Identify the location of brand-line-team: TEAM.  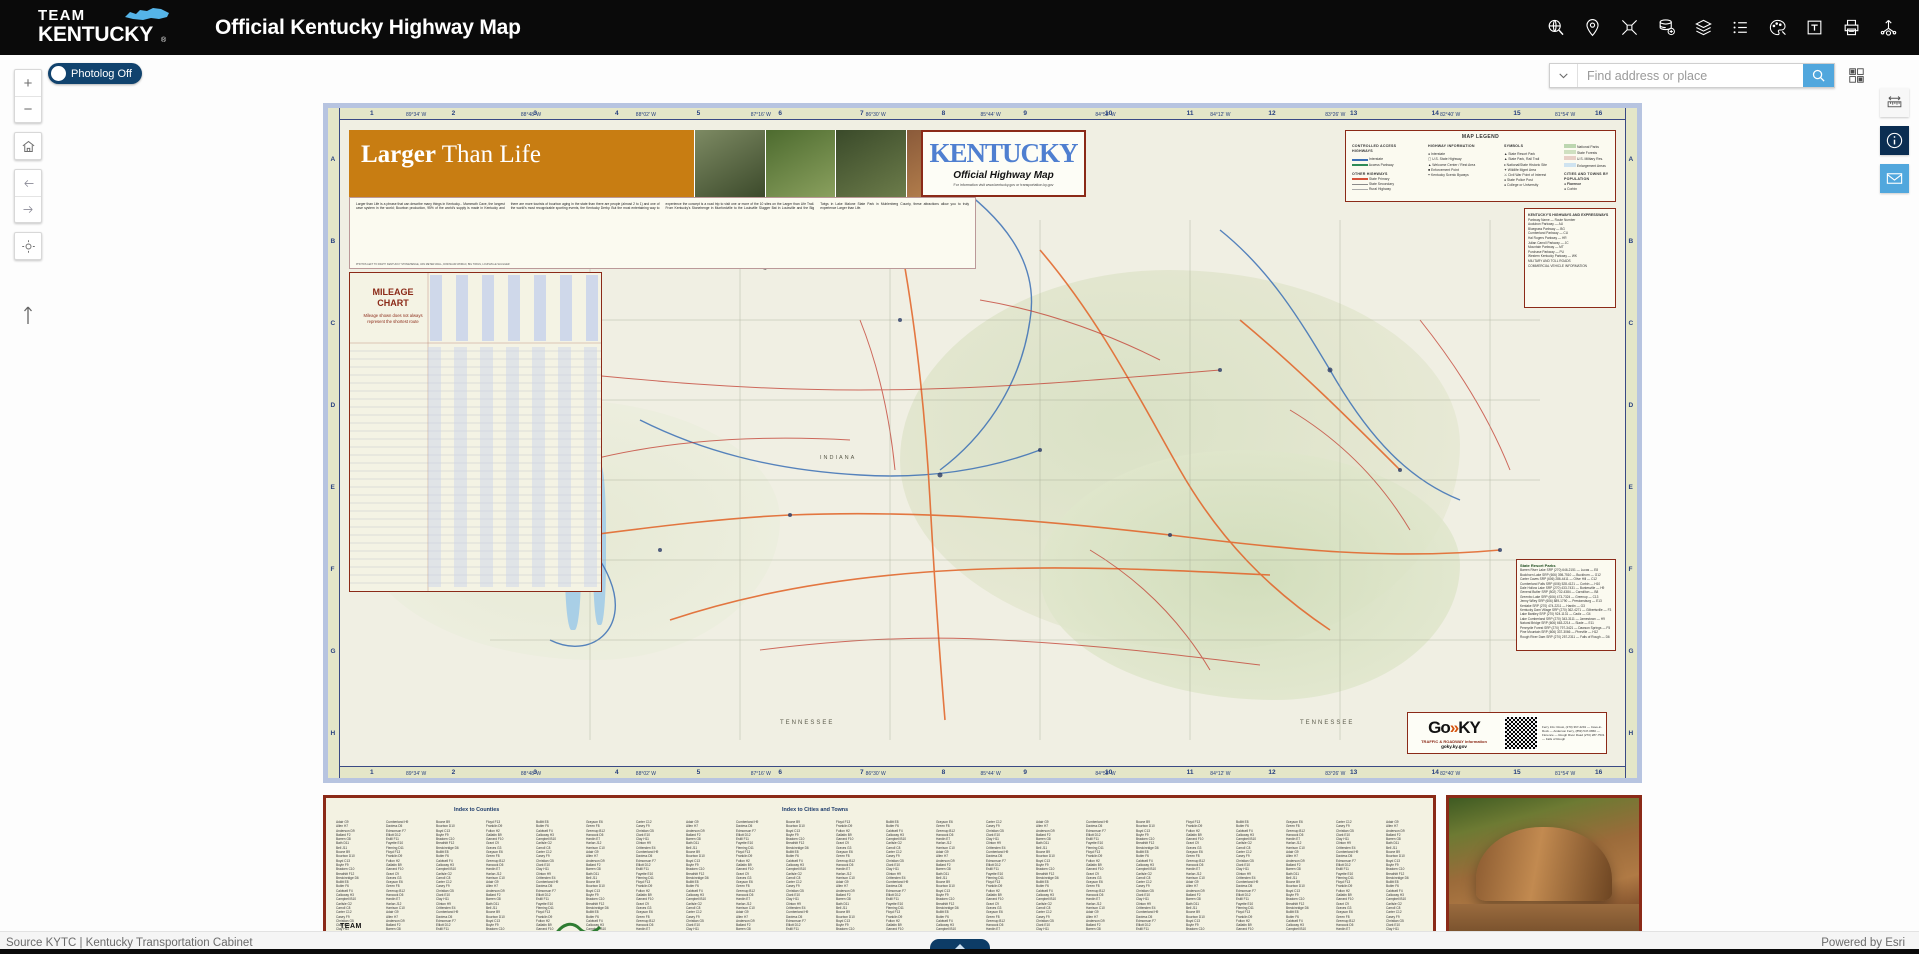
(62, 15).